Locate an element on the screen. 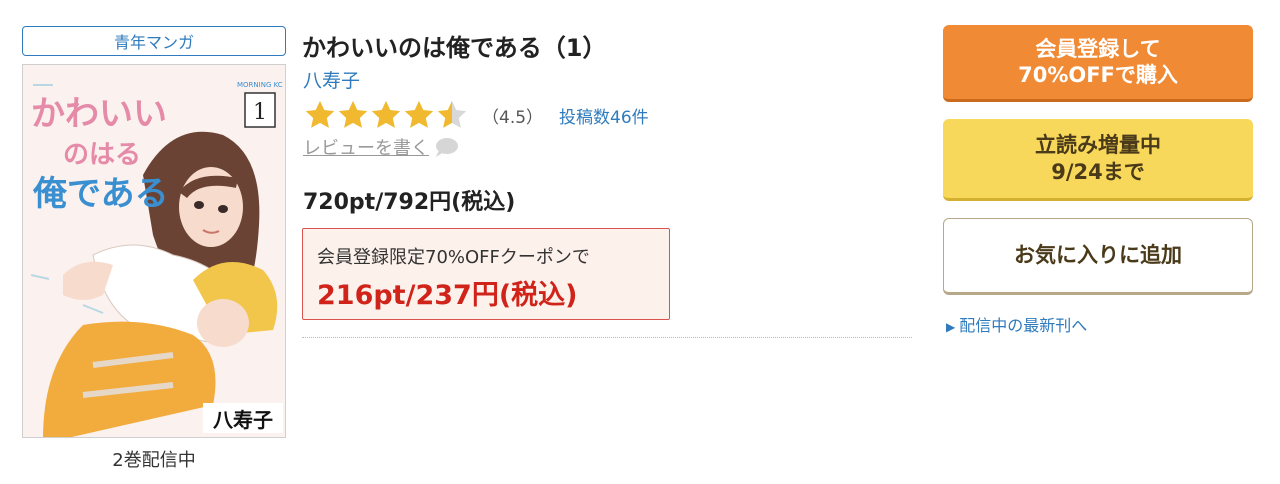  author-link: 八寿子 is located at coordinates (331, 79).